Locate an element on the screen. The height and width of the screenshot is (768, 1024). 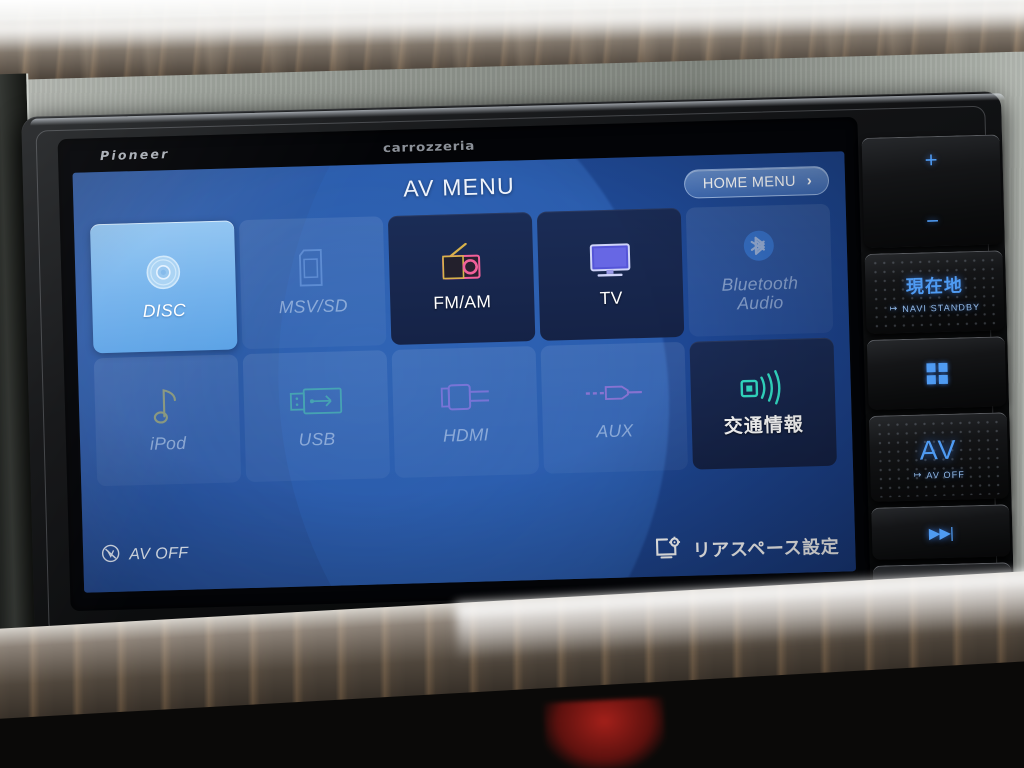
usb-icon is located at coordinates (315, 401).